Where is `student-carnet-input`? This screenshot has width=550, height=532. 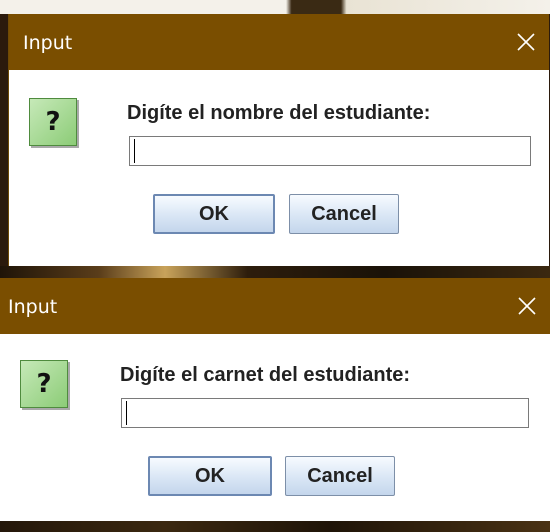
student-carnet-input is located at coordinates (325, 413).